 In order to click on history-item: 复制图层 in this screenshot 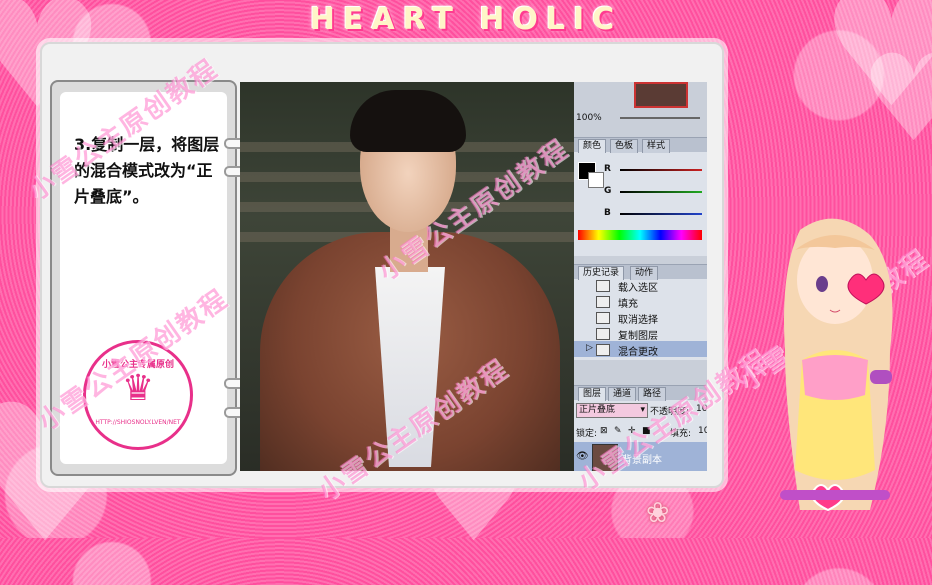, I will do `click(640, 333)`.